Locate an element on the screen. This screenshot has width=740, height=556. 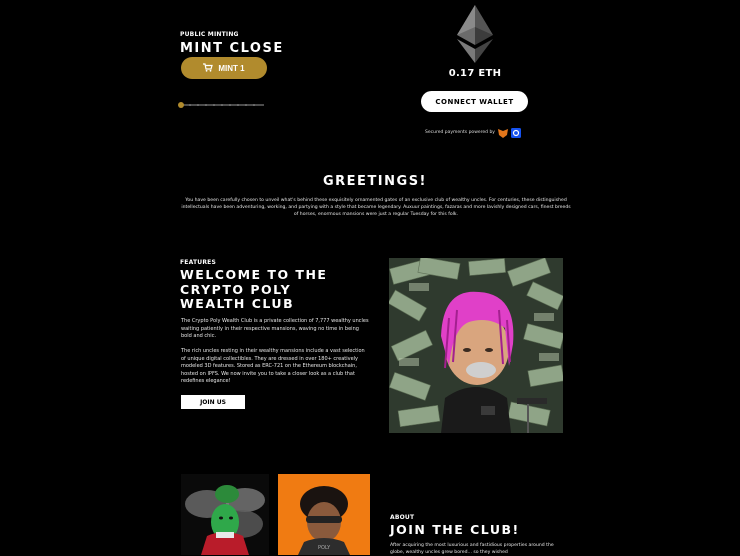
features-title-line: CRYPTO POLY is located at coordinates (236, 289).